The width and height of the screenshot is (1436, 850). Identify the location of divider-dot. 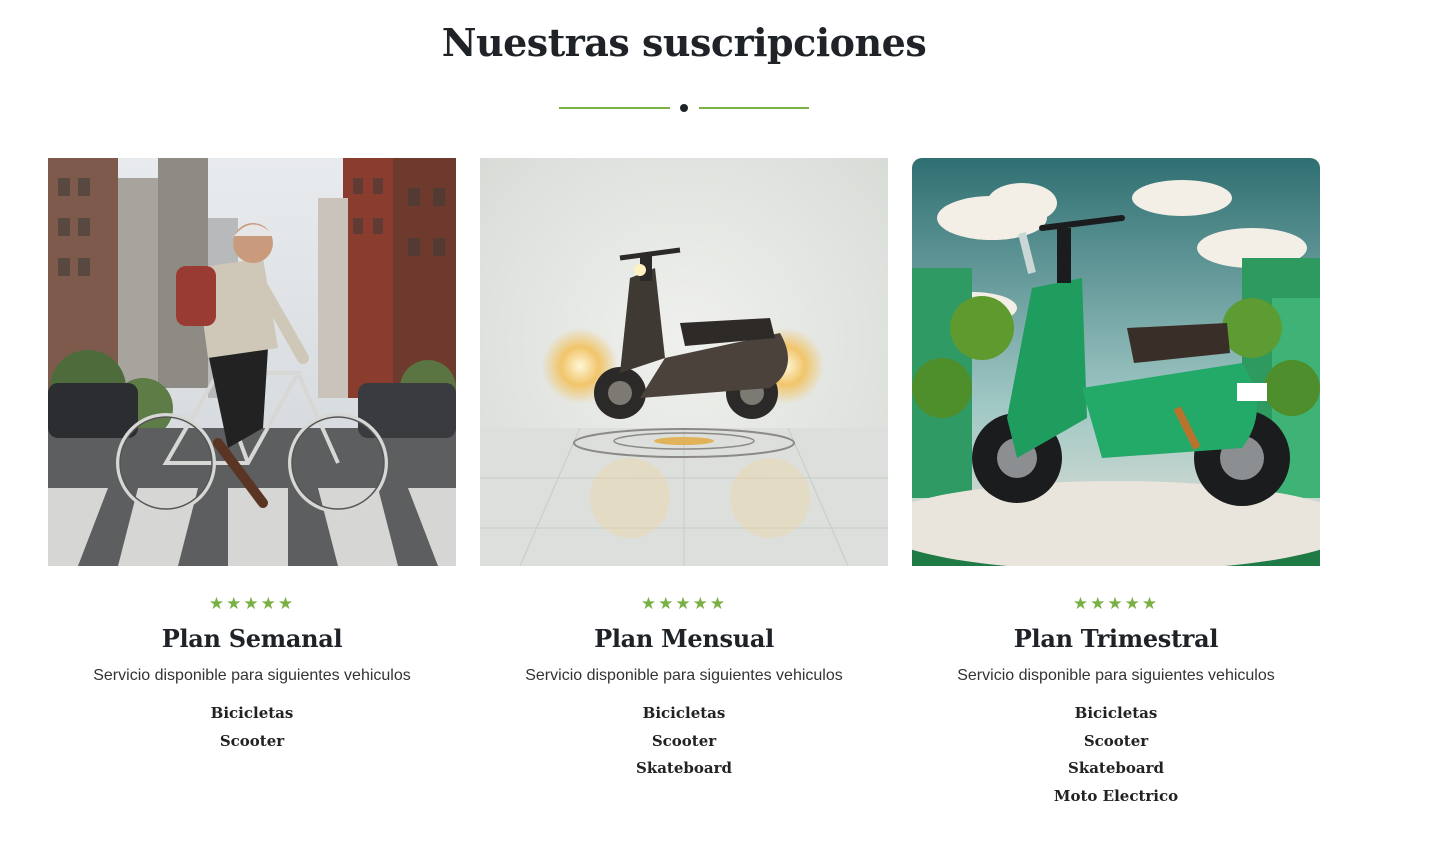
(684, 108).